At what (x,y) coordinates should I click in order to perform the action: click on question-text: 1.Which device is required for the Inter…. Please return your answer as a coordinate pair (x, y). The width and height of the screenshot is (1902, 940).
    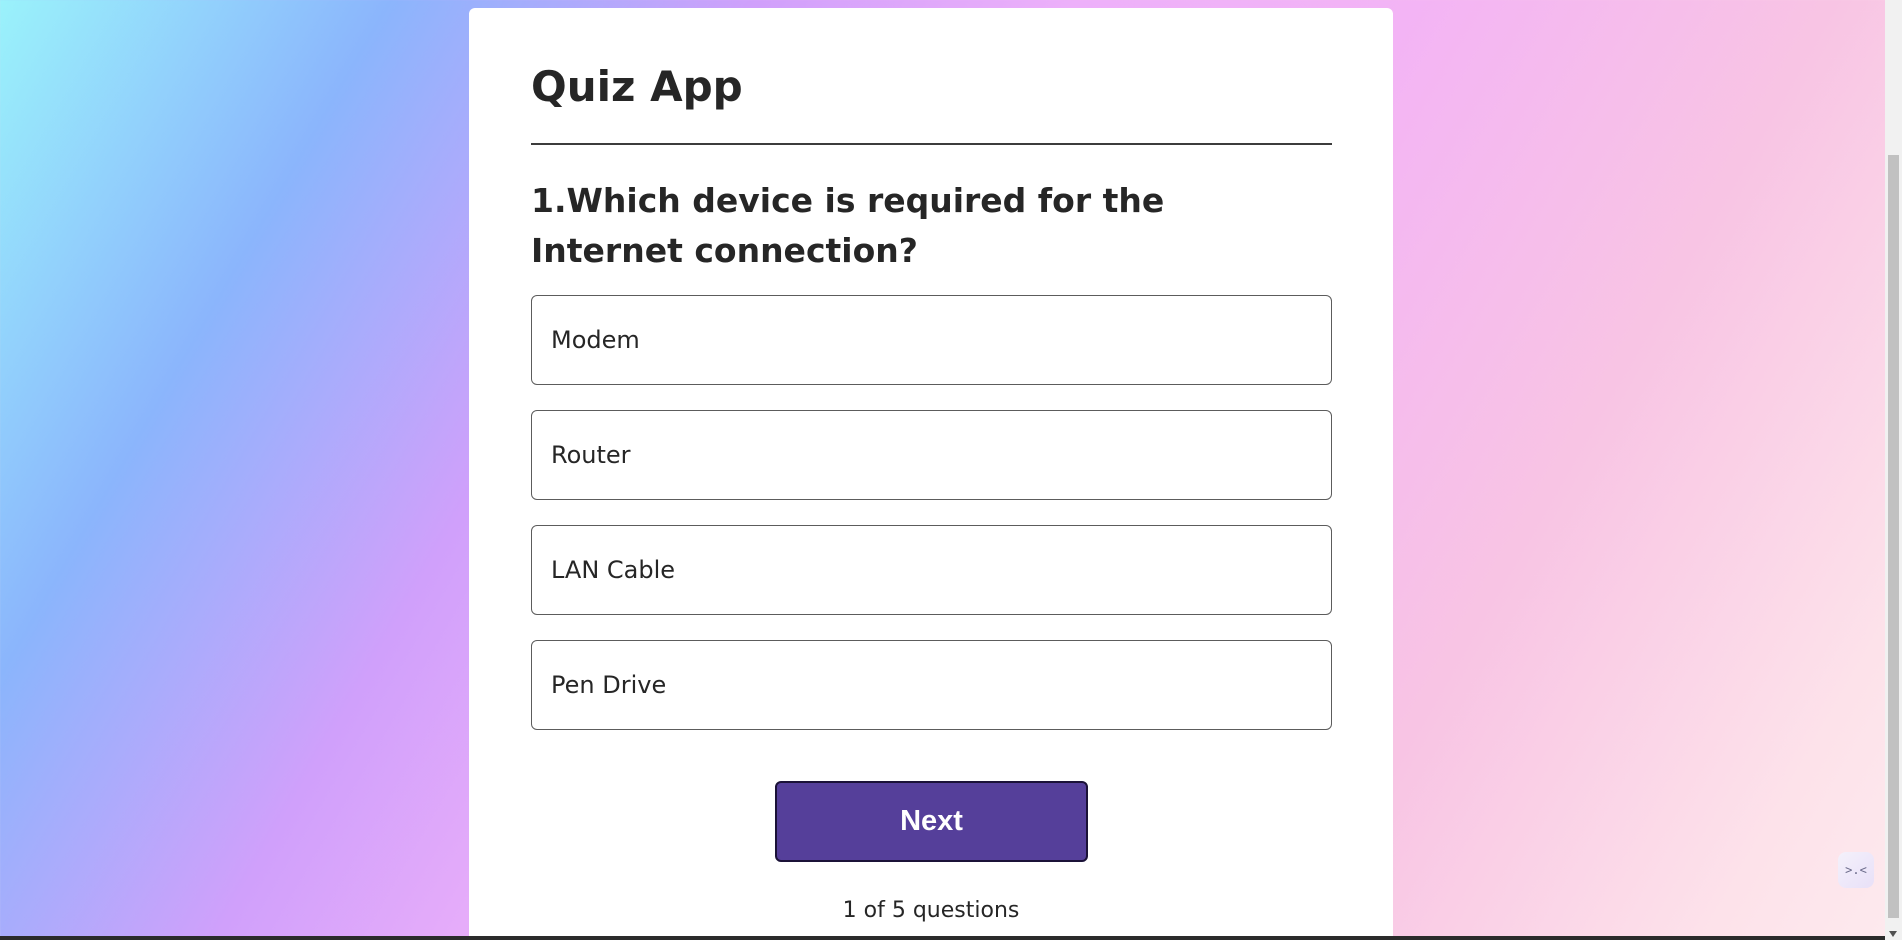
    Looking at the image, I should click on (848, 225).